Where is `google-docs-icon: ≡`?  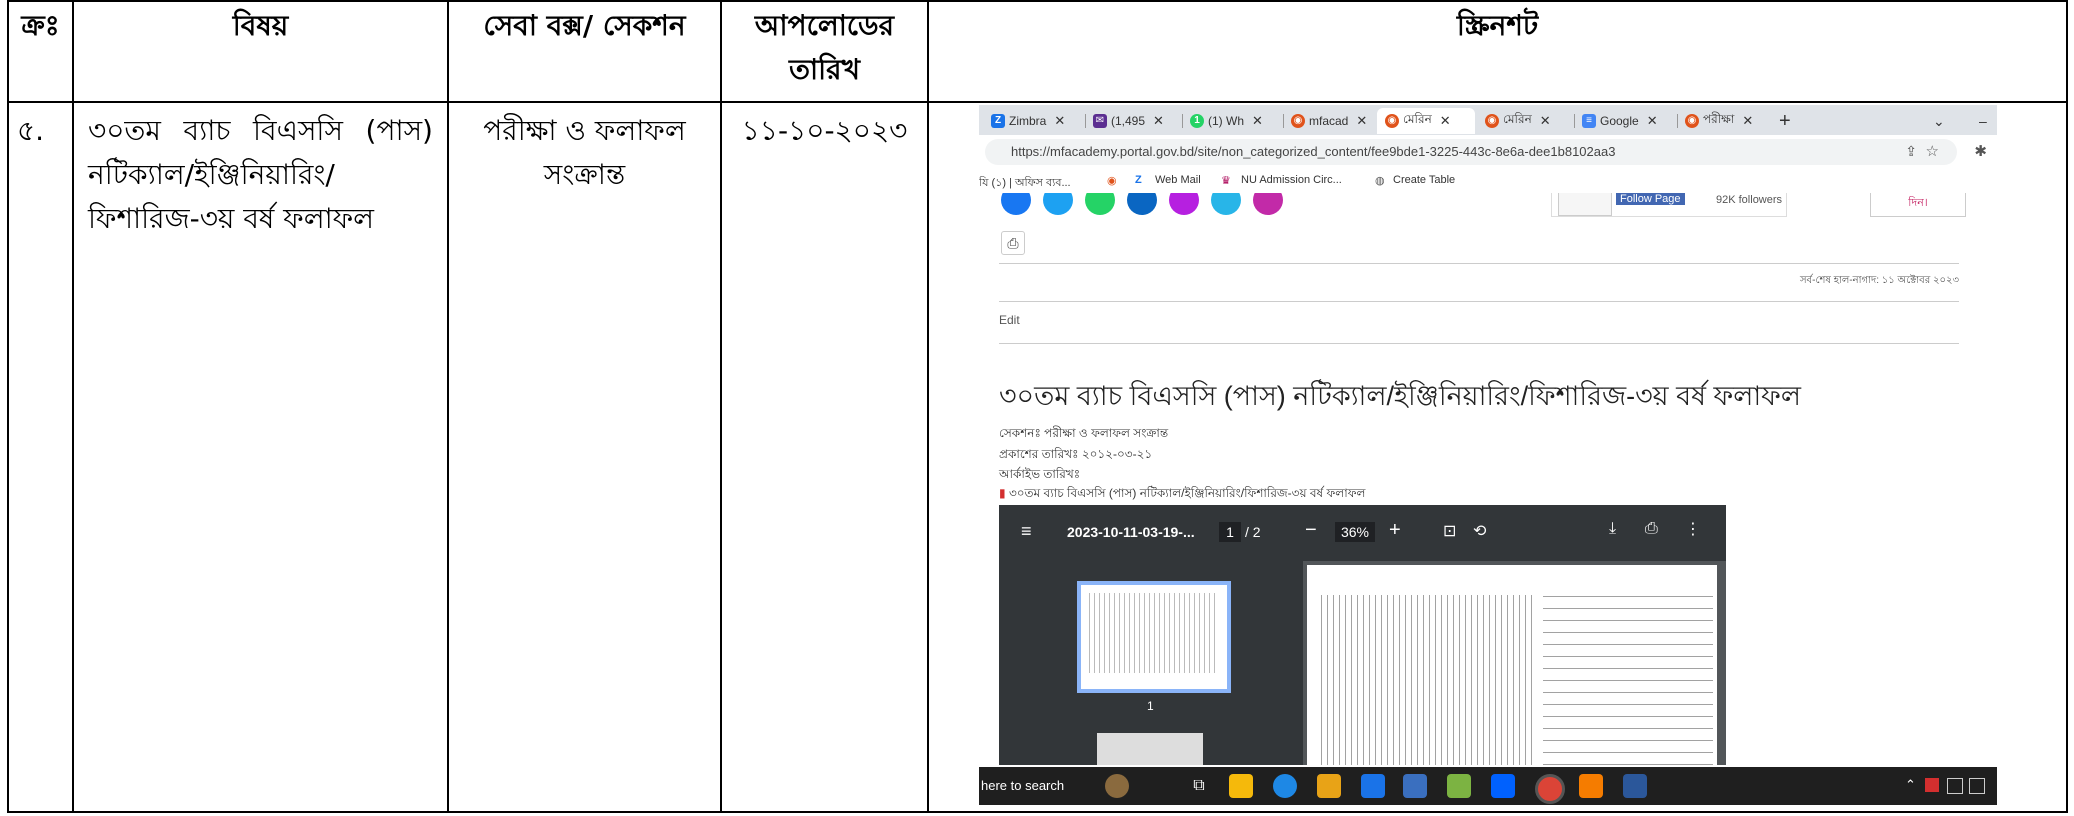 google-docs-icon: ≡ is located at coordinates (1589, 121).